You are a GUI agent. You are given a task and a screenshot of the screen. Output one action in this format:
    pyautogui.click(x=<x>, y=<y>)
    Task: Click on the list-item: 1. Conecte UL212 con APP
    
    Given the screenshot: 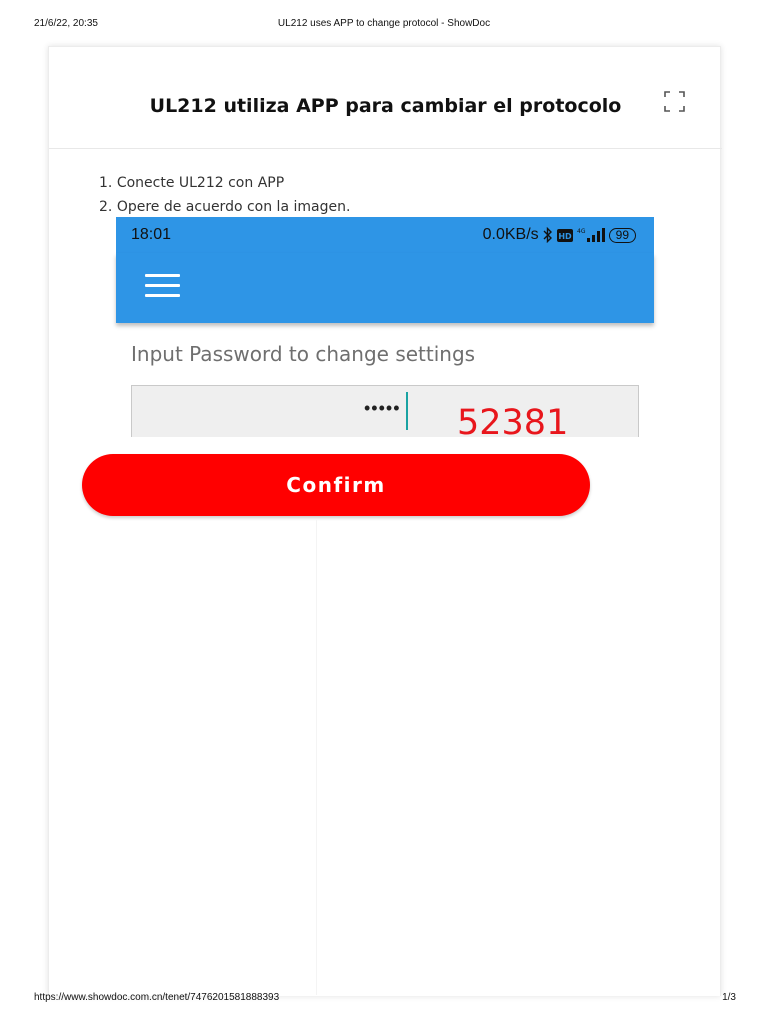 What is the action you would take?
    pyautogui.click(x=192, y=183)
    